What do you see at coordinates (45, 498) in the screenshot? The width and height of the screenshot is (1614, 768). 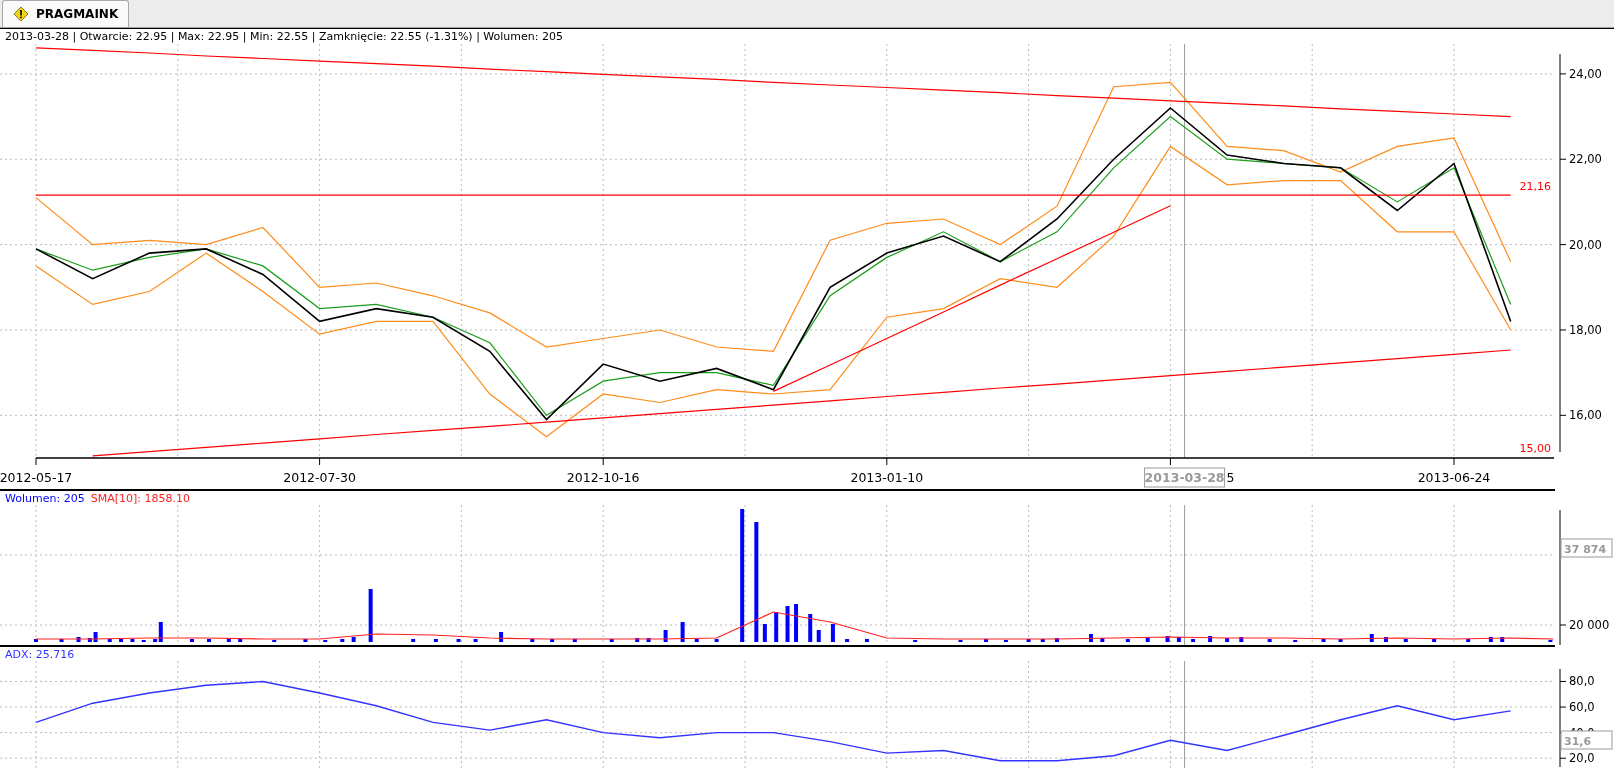 I see `legend-label: Wolumen: 205` at bounding box center [45, 498].